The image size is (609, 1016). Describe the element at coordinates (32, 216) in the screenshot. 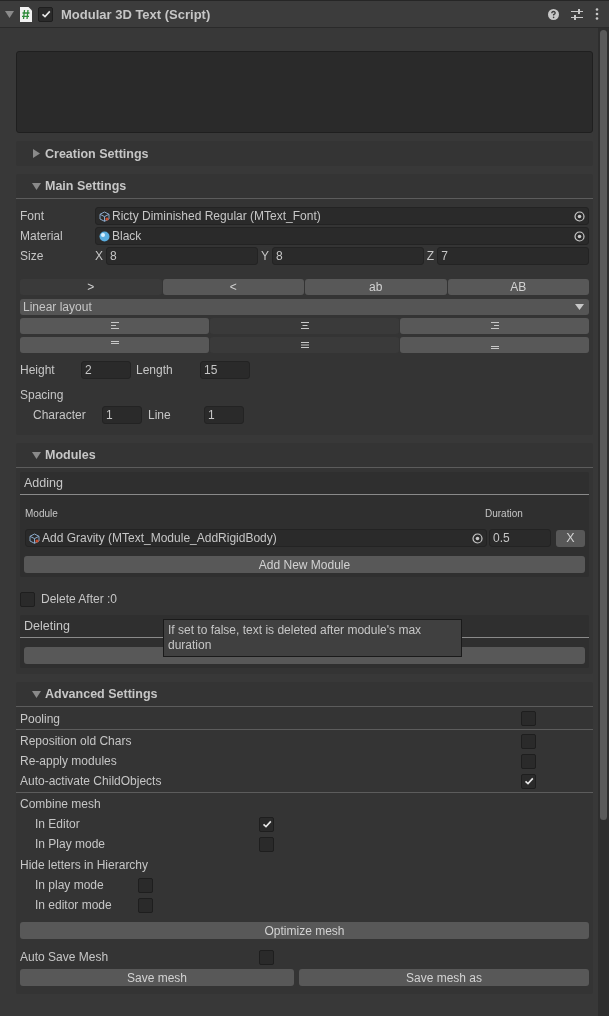

I see `field-label: Font` at that location.